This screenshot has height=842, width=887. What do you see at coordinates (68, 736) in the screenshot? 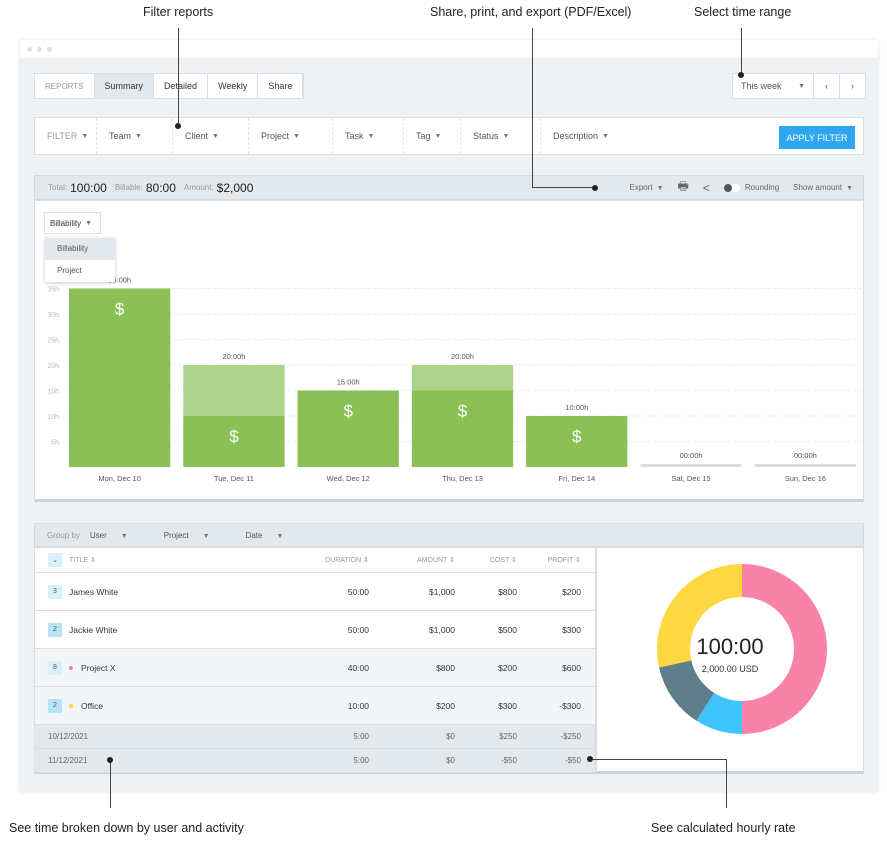
I see `row-title: 10/12/2021` at bounding box center [68, 736].